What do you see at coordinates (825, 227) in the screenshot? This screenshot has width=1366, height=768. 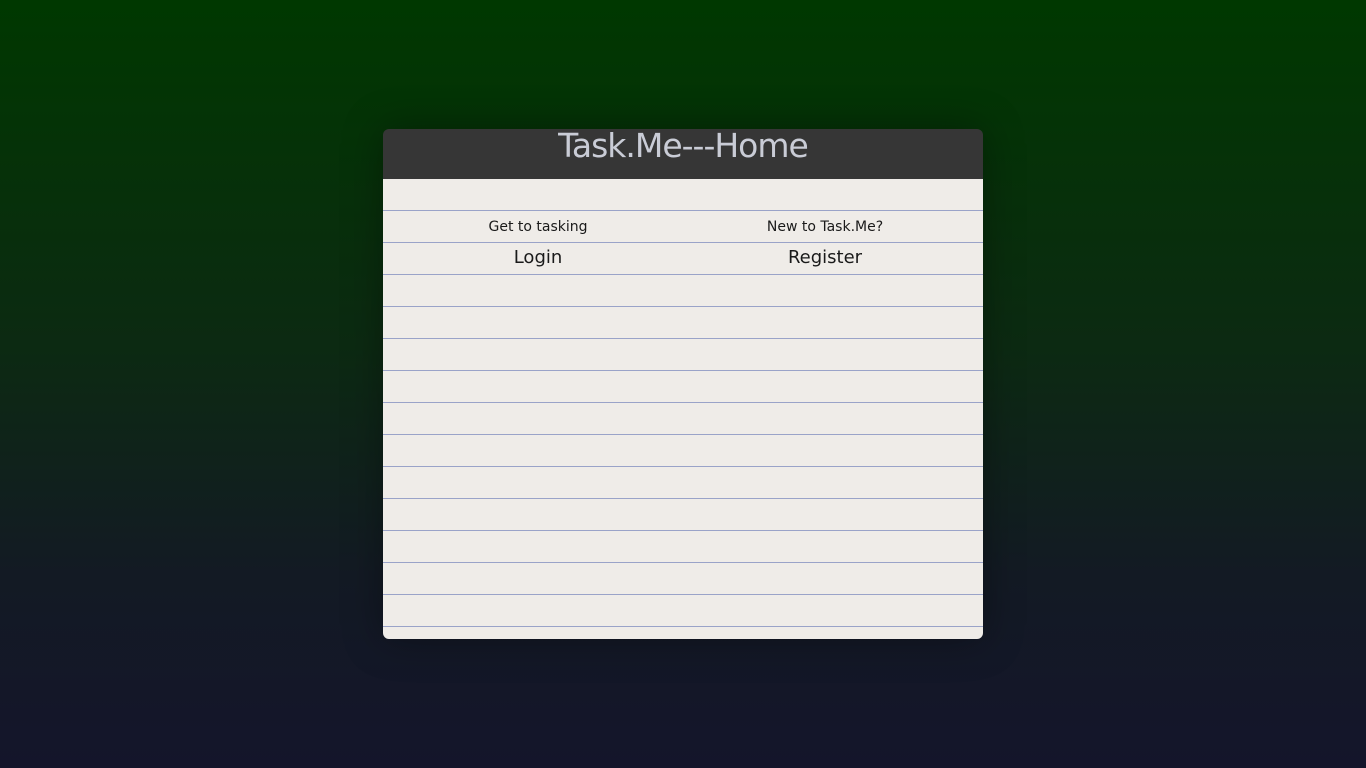 I see `register-caption: New to Task.Me?` at bounding box center [825, 227].